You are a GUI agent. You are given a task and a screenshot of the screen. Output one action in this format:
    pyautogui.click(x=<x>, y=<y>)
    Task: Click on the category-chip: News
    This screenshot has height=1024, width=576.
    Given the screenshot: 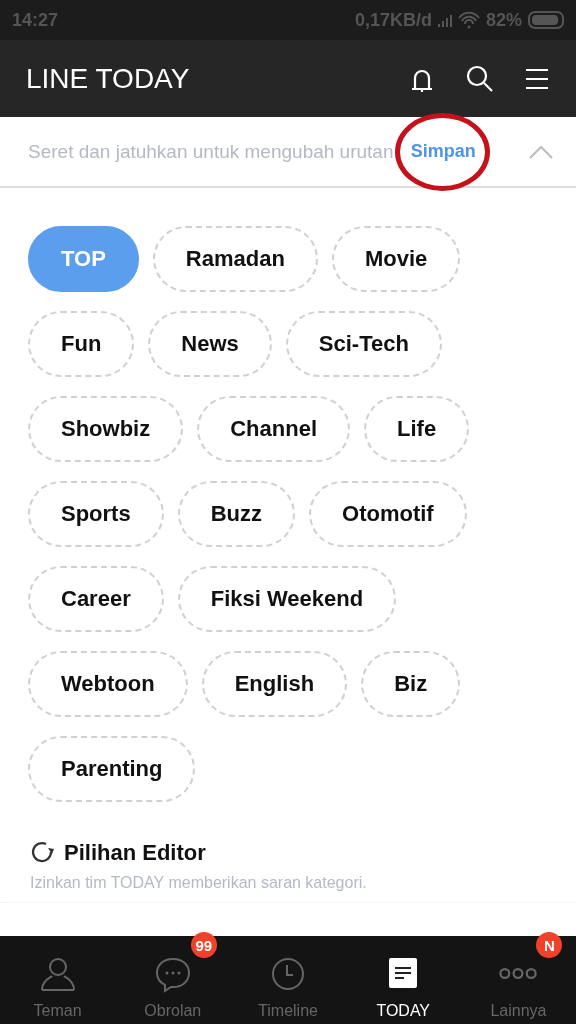 What is the action you would take?
    pyautogui.click(x=210, y=344)
    